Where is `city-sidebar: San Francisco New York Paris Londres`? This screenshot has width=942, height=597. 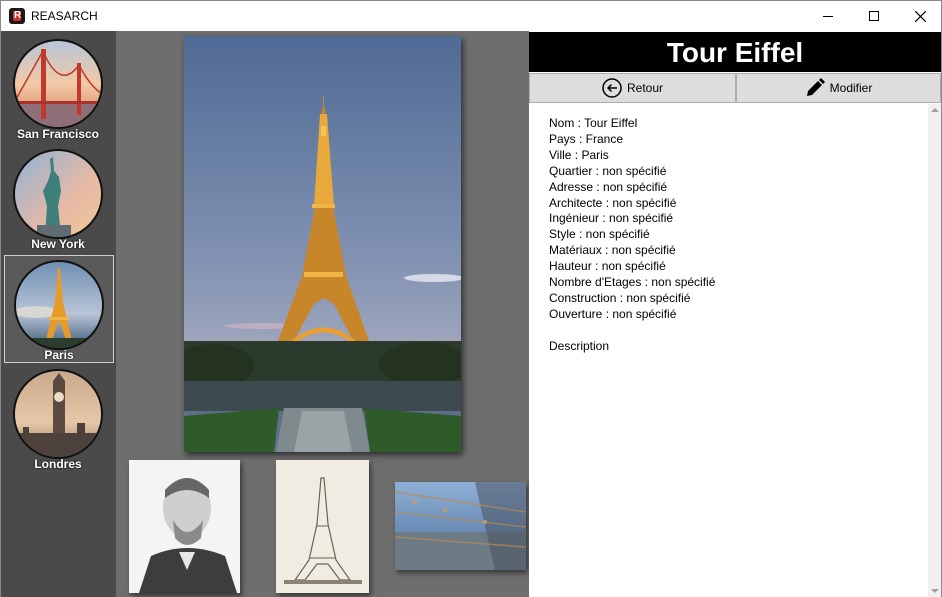 city-sidebar: San Francisco New York Paris Londres is located at coordinates (58, 314).